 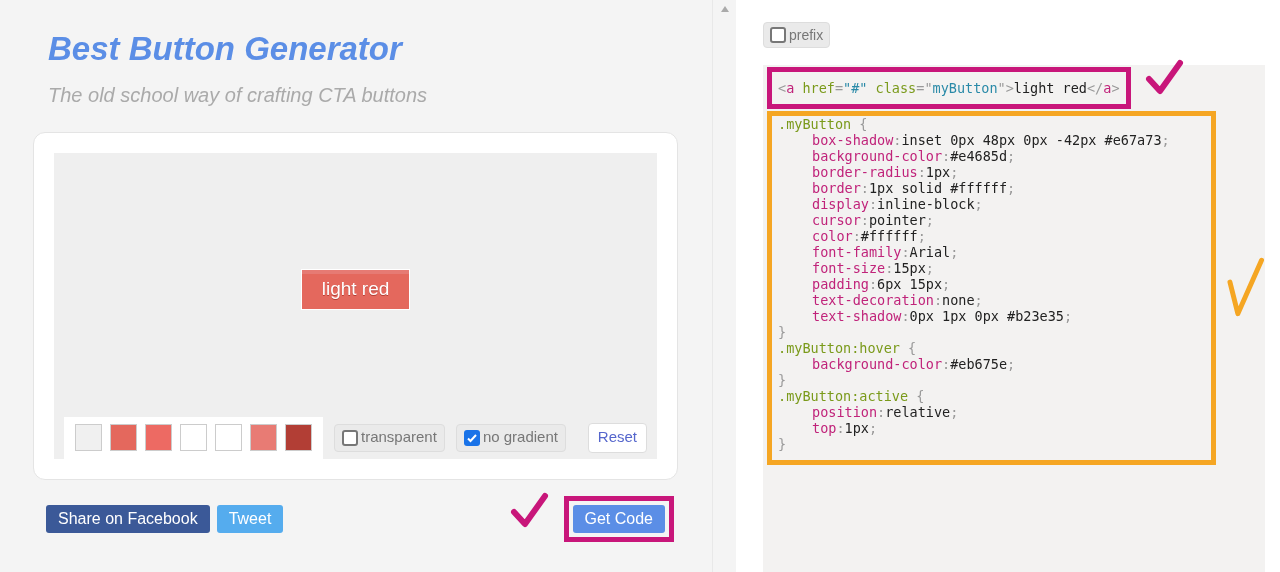 I want to click on code-line: color:#ffffff;, so click(x=868, y=236).